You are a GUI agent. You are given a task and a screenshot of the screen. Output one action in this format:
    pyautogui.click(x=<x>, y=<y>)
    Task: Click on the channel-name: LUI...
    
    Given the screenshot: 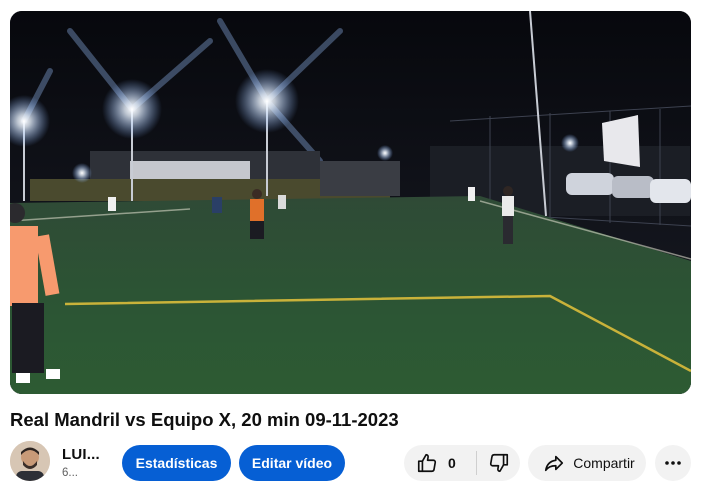 What is the action you would take?
    pyautogui.click(x=81, y=454)
    